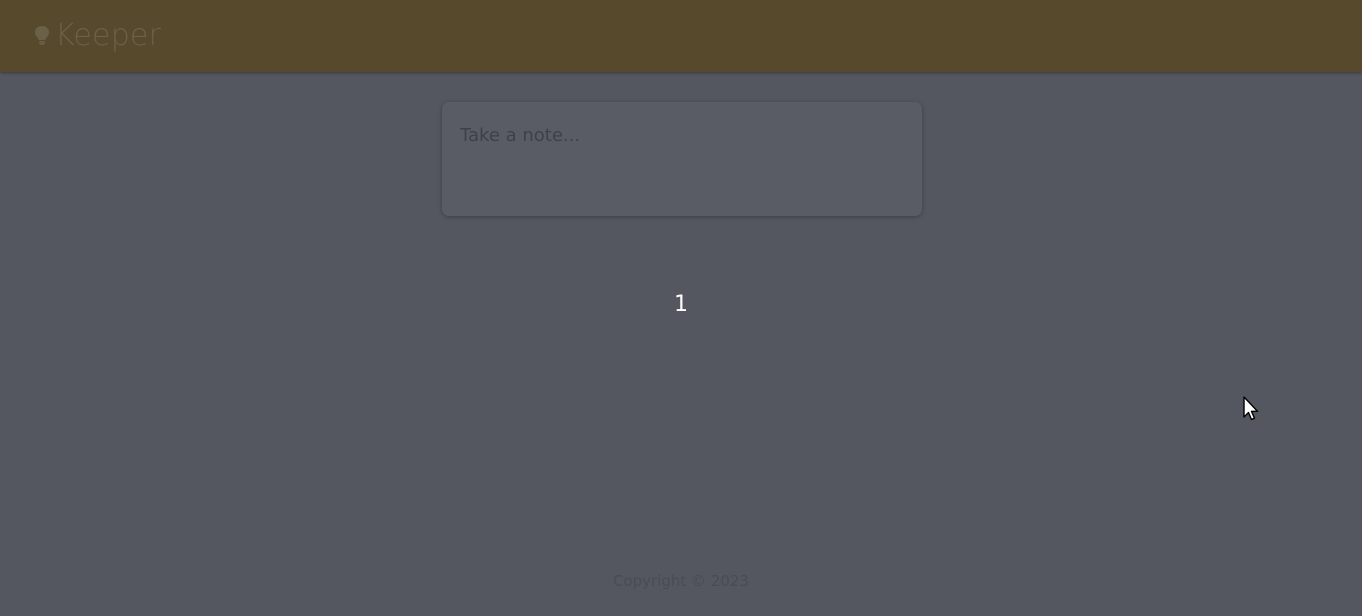 The image size is (1362, 616). Describe the element at coordinates (42, 35) in the screenshot. I see `lightbulb-icon` at that location.